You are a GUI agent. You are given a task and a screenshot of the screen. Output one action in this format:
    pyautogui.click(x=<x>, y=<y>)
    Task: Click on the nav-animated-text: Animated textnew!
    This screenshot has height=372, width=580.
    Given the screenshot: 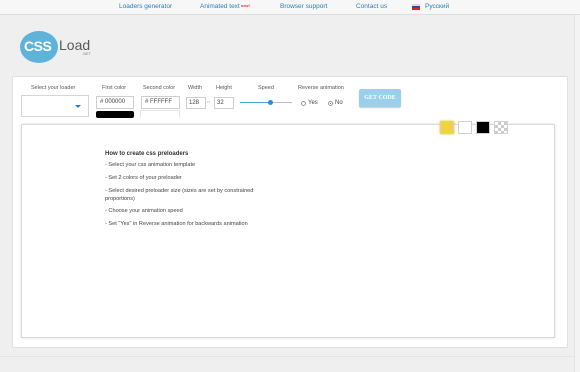 What is the action you would take?
    pyautogui.click(x=225, y=6)
    